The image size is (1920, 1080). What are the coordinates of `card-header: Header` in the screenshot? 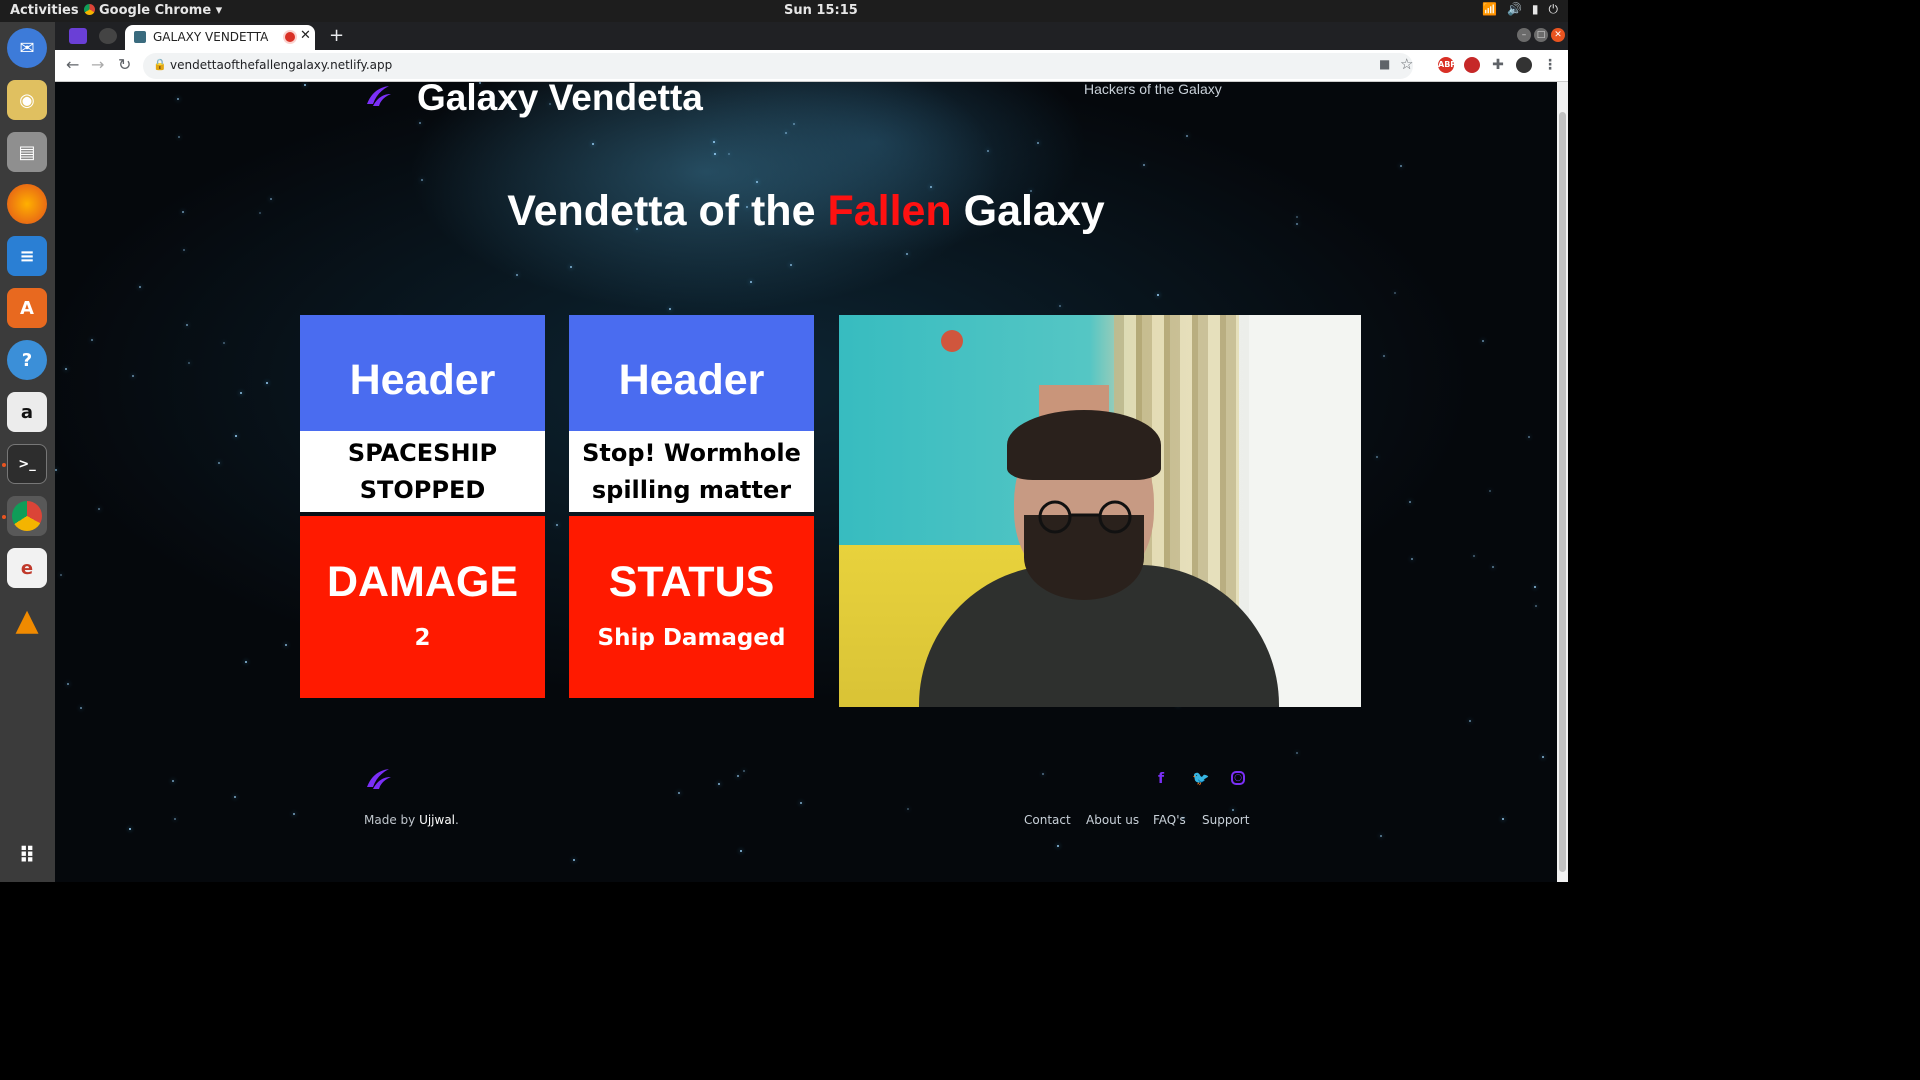 It's located at (691, 373).